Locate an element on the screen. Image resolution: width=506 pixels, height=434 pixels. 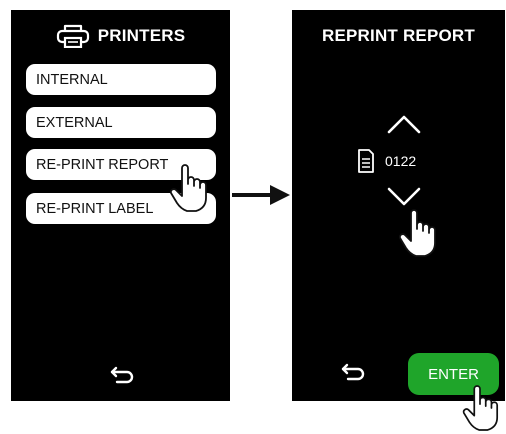
printer-icon is located at coordinates (72, 36).